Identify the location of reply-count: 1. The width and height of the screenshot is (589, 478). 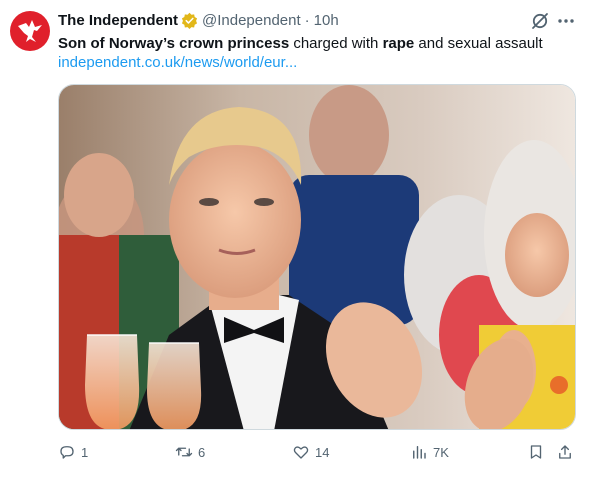
(85, 452).